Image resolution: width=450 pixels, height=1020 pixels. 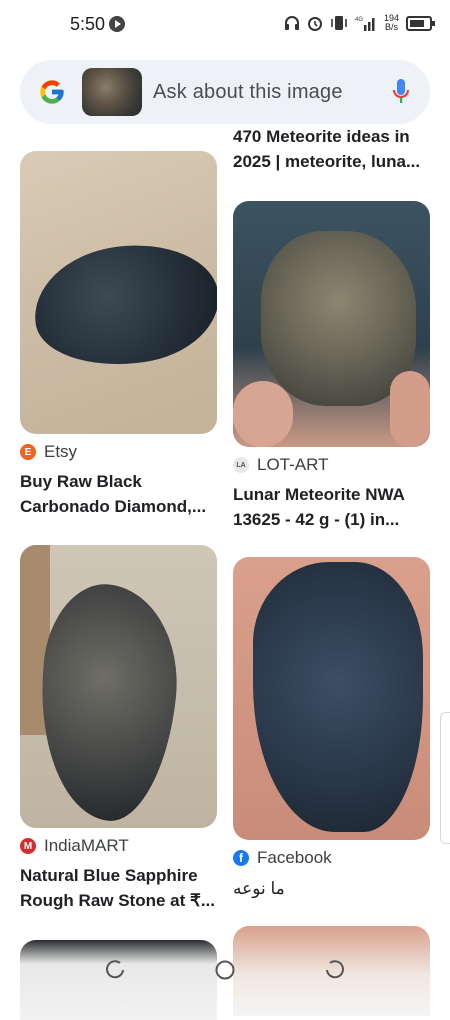 I want to click on query-image-thumbnail, so click(x=112, y=92).